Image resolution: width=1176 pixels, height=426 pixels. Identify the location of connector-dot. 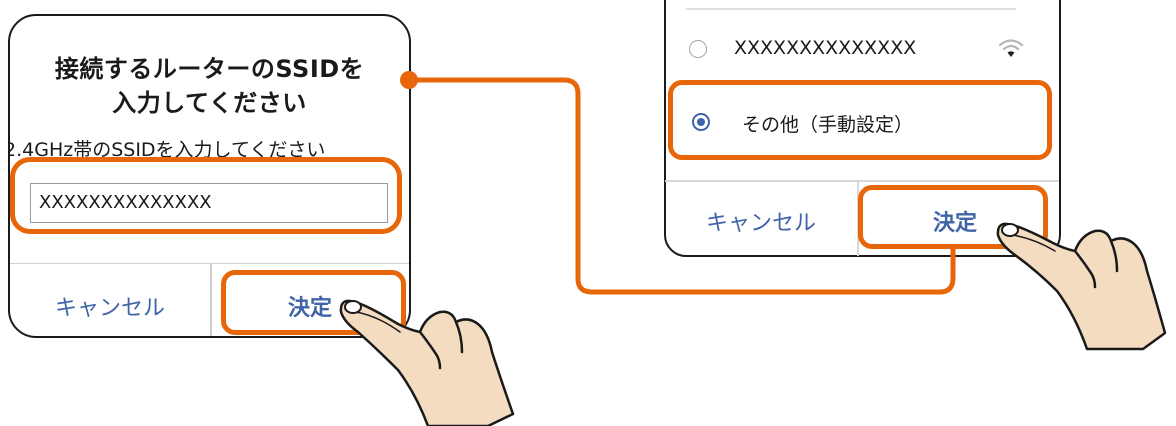
(409, 80).